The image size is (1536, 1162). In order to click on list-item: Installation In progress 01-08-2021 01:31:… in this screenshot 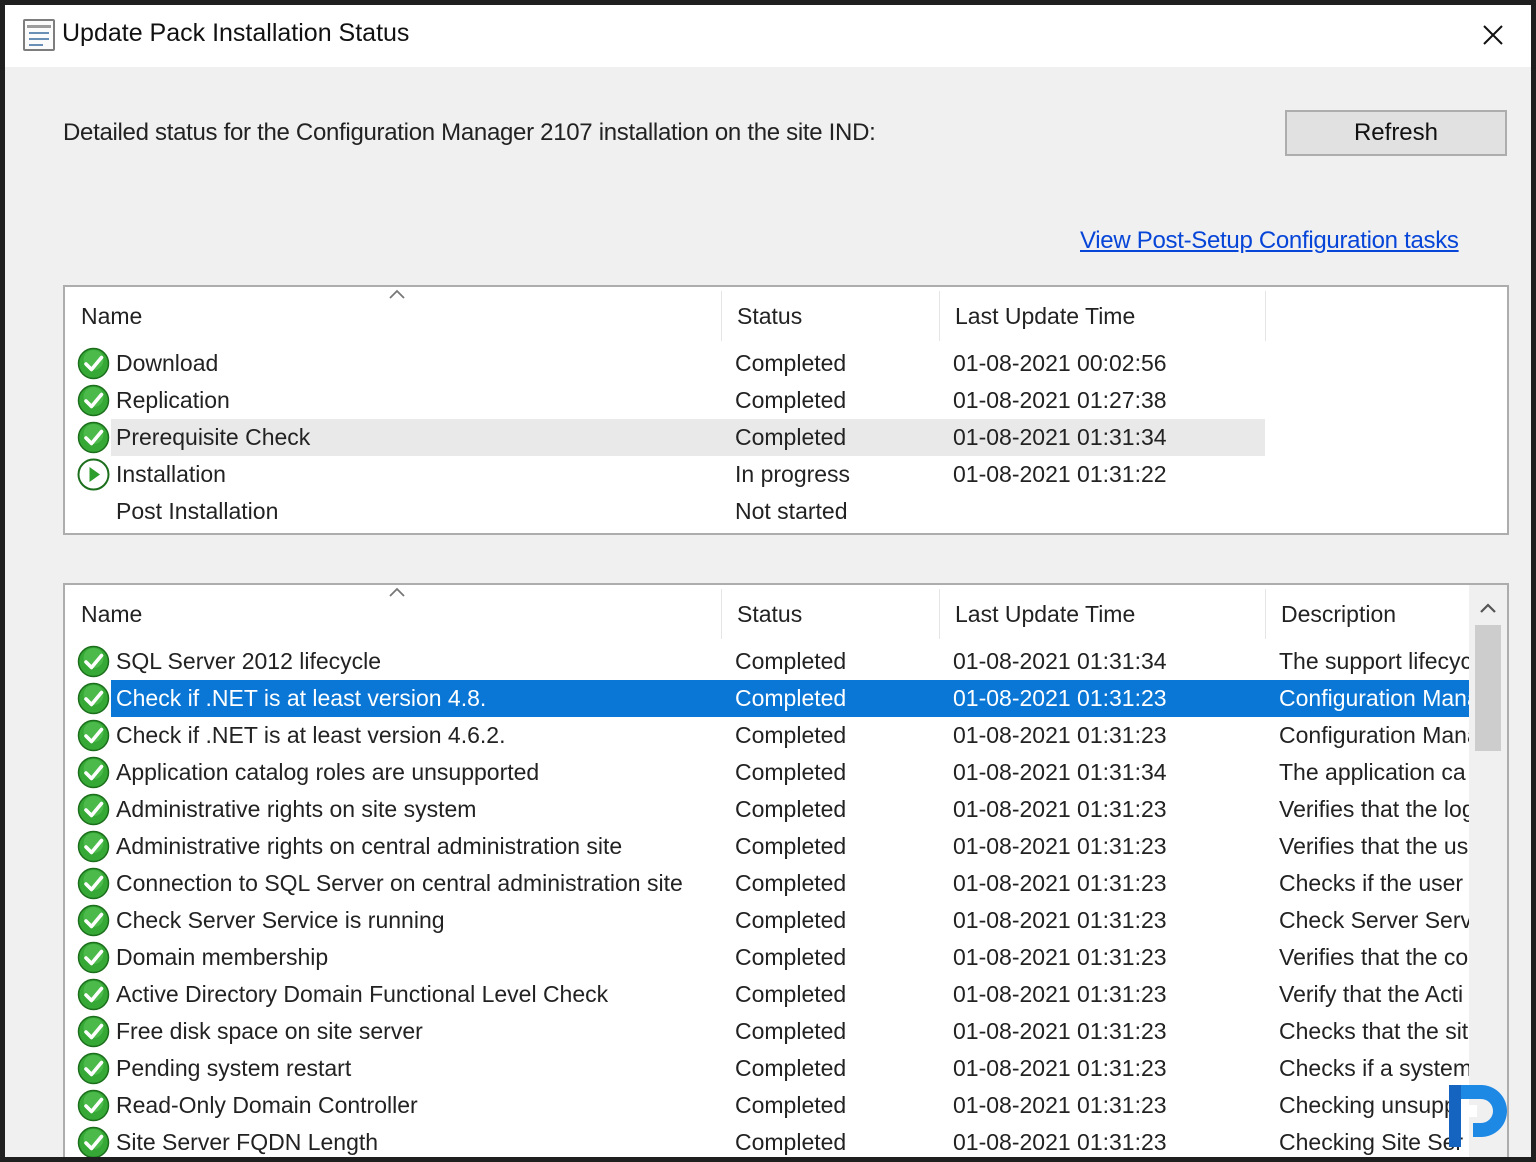, I will do `click(767, 474)`.